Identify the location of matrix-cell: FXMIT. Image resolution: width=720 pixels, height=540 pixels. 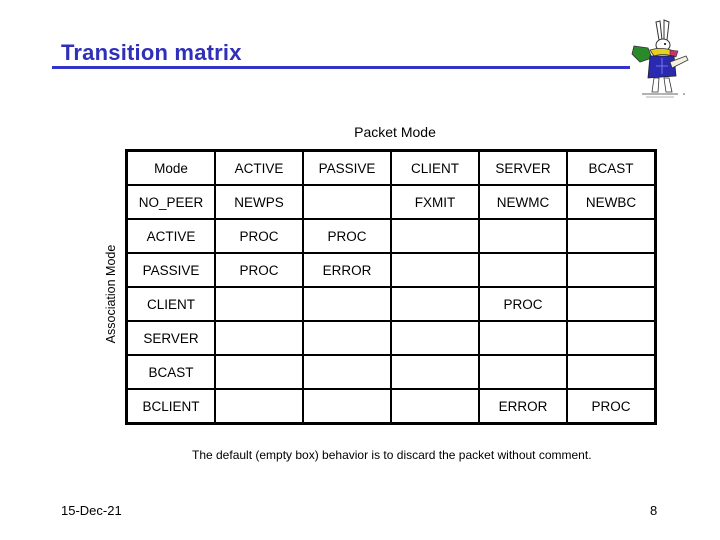
(435, 202).